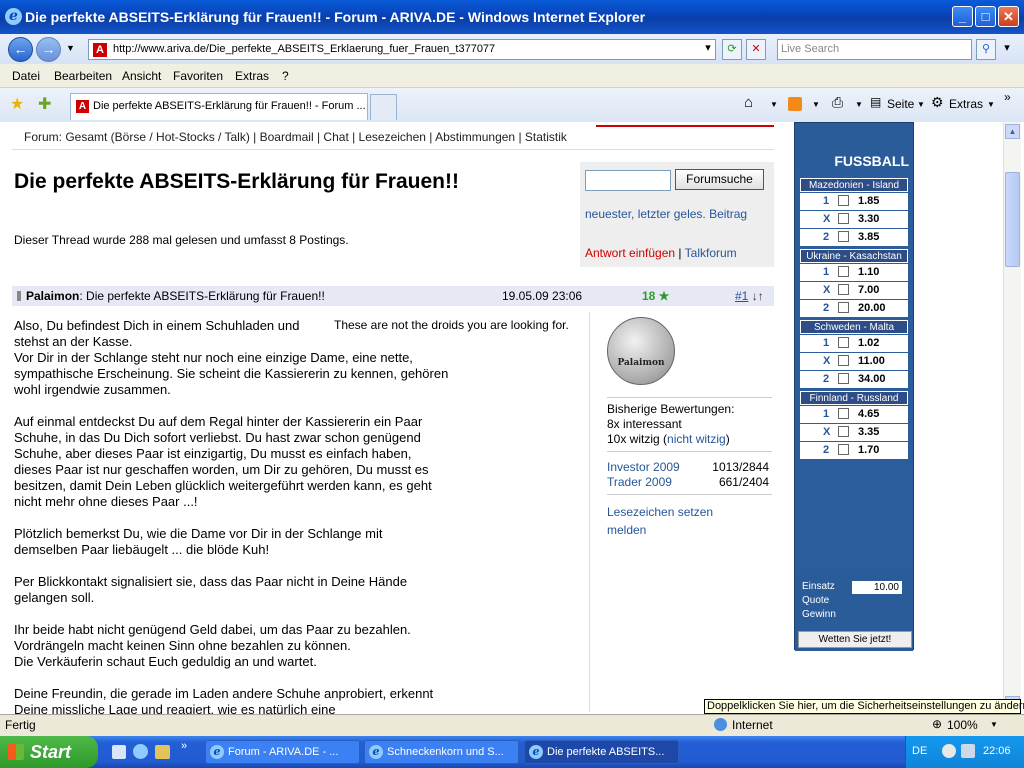  Describe the element at coordinates (756, 296) in the screenshot. I see `post-nav-arrows: ↓↑` at that location.